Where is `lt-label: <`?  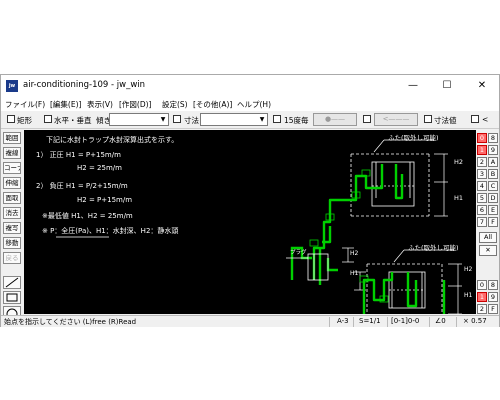 lt-label: < is located at coordinates (485, 119).